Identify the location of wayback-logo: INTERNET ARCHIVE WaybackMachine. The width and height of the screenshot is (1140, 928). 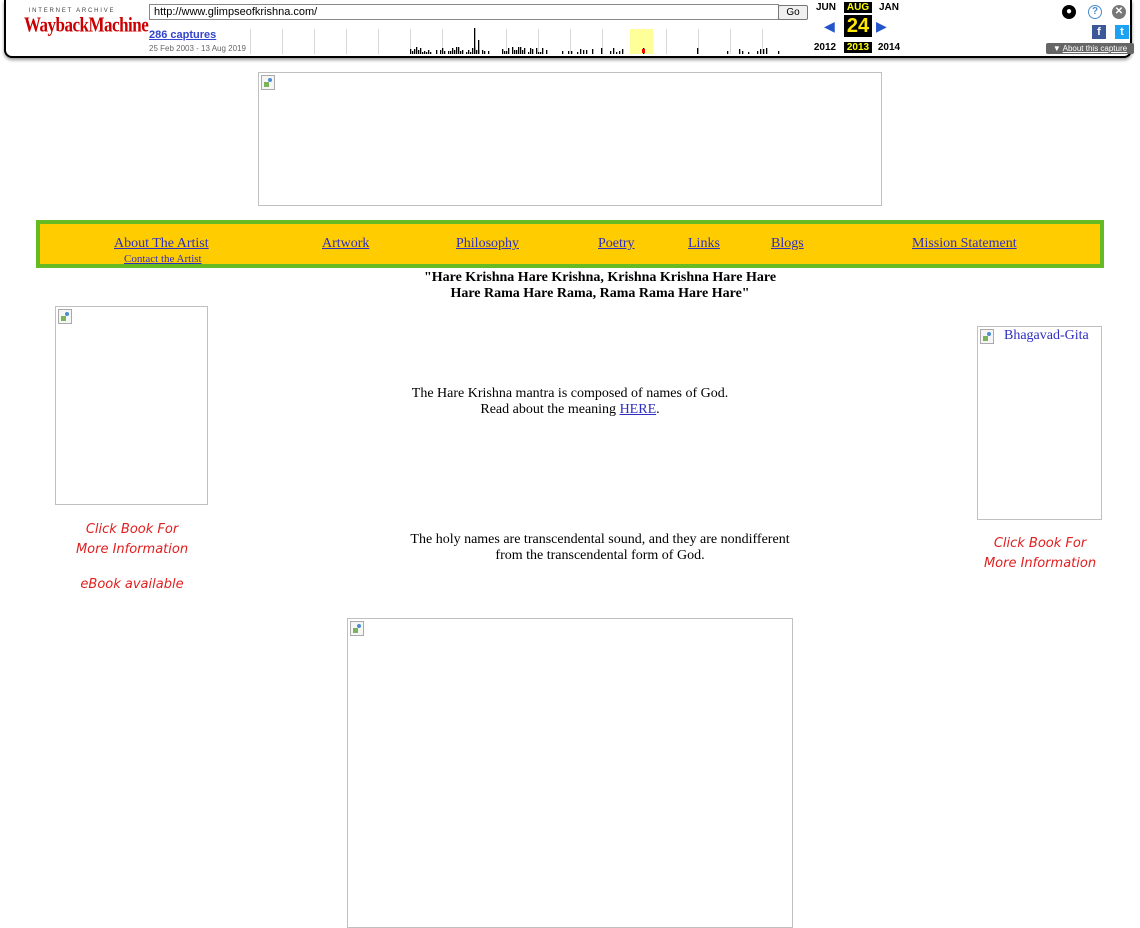
(86, 26).